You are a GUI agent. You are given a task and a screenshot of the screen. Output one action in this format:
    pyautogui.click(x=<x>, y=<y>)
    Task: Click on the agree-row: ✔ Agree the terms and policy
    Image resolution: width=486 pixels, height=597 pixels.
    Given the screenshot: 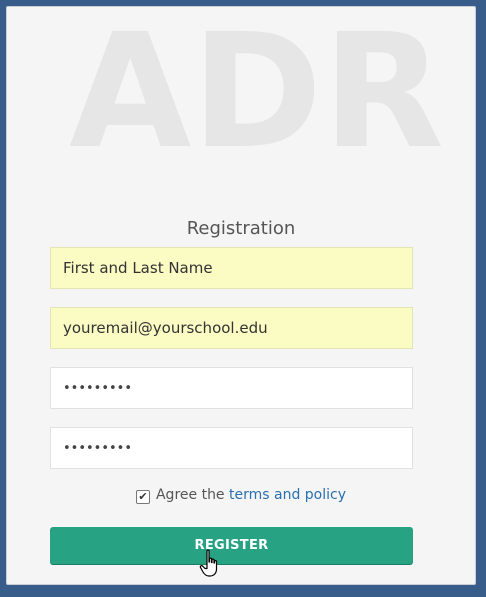 What is the action you would take?
    pyautogui.click(x=241, y=495)
    